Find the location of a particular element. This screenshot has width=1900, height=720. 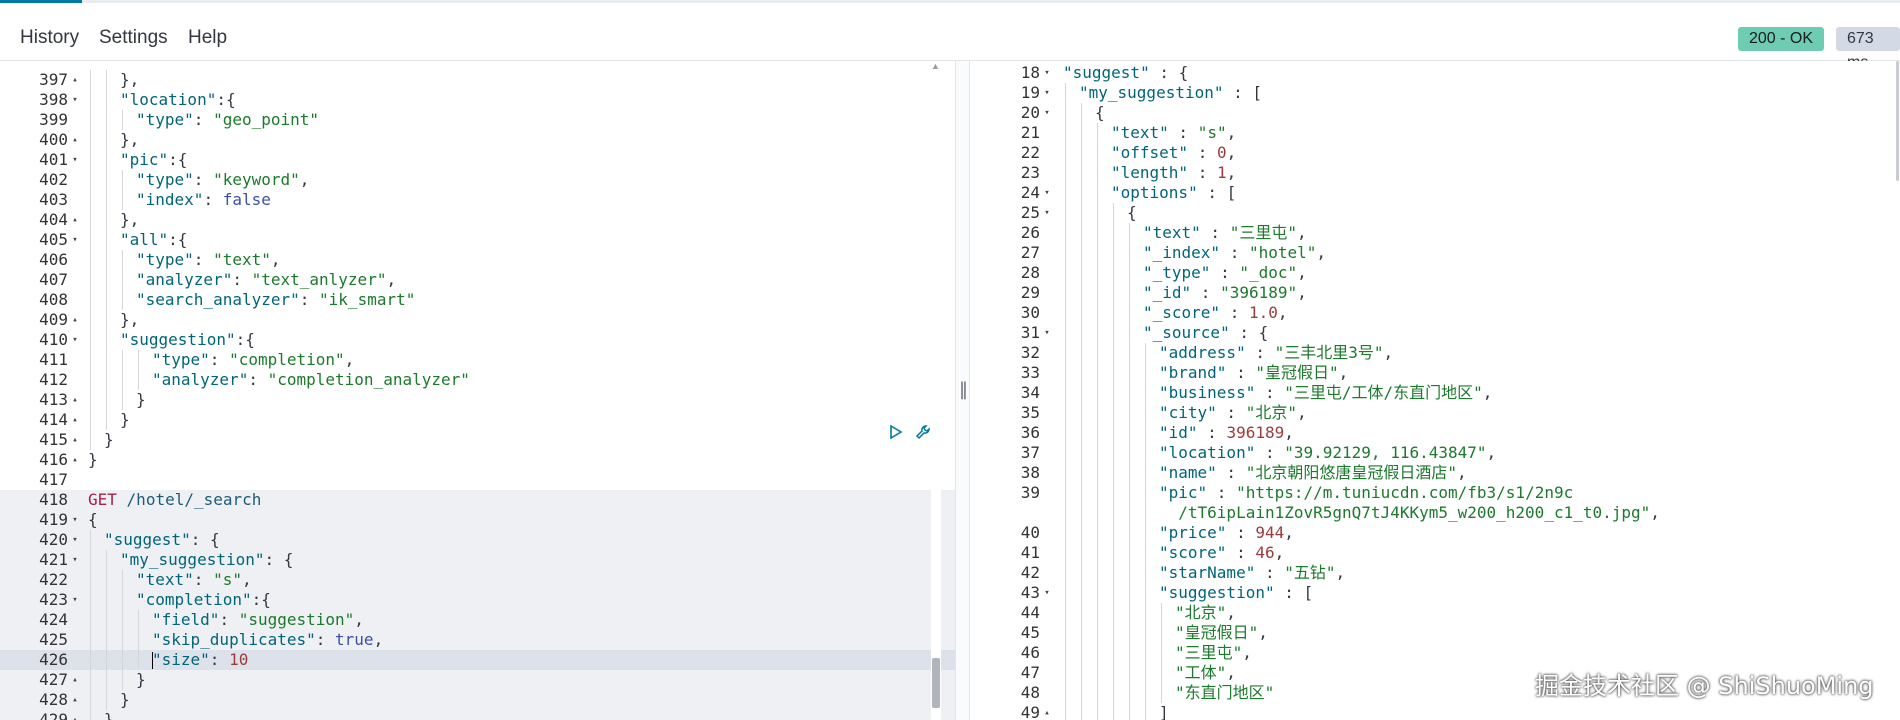

code-text: "location":{ is located at coordinates (162, 100).